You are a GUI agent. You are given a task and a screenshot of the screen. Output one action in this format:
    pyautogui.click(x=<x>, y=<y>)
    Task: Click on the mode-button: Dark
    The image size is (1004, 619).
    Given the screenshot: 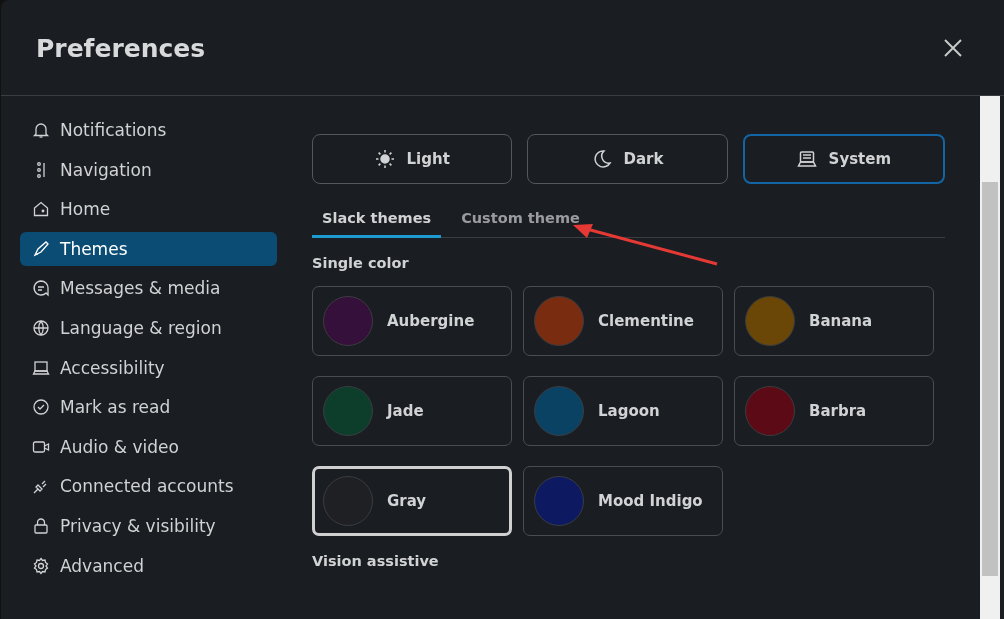 What is the action you would take?
    pyautogui.click(x=627, y=159)
    